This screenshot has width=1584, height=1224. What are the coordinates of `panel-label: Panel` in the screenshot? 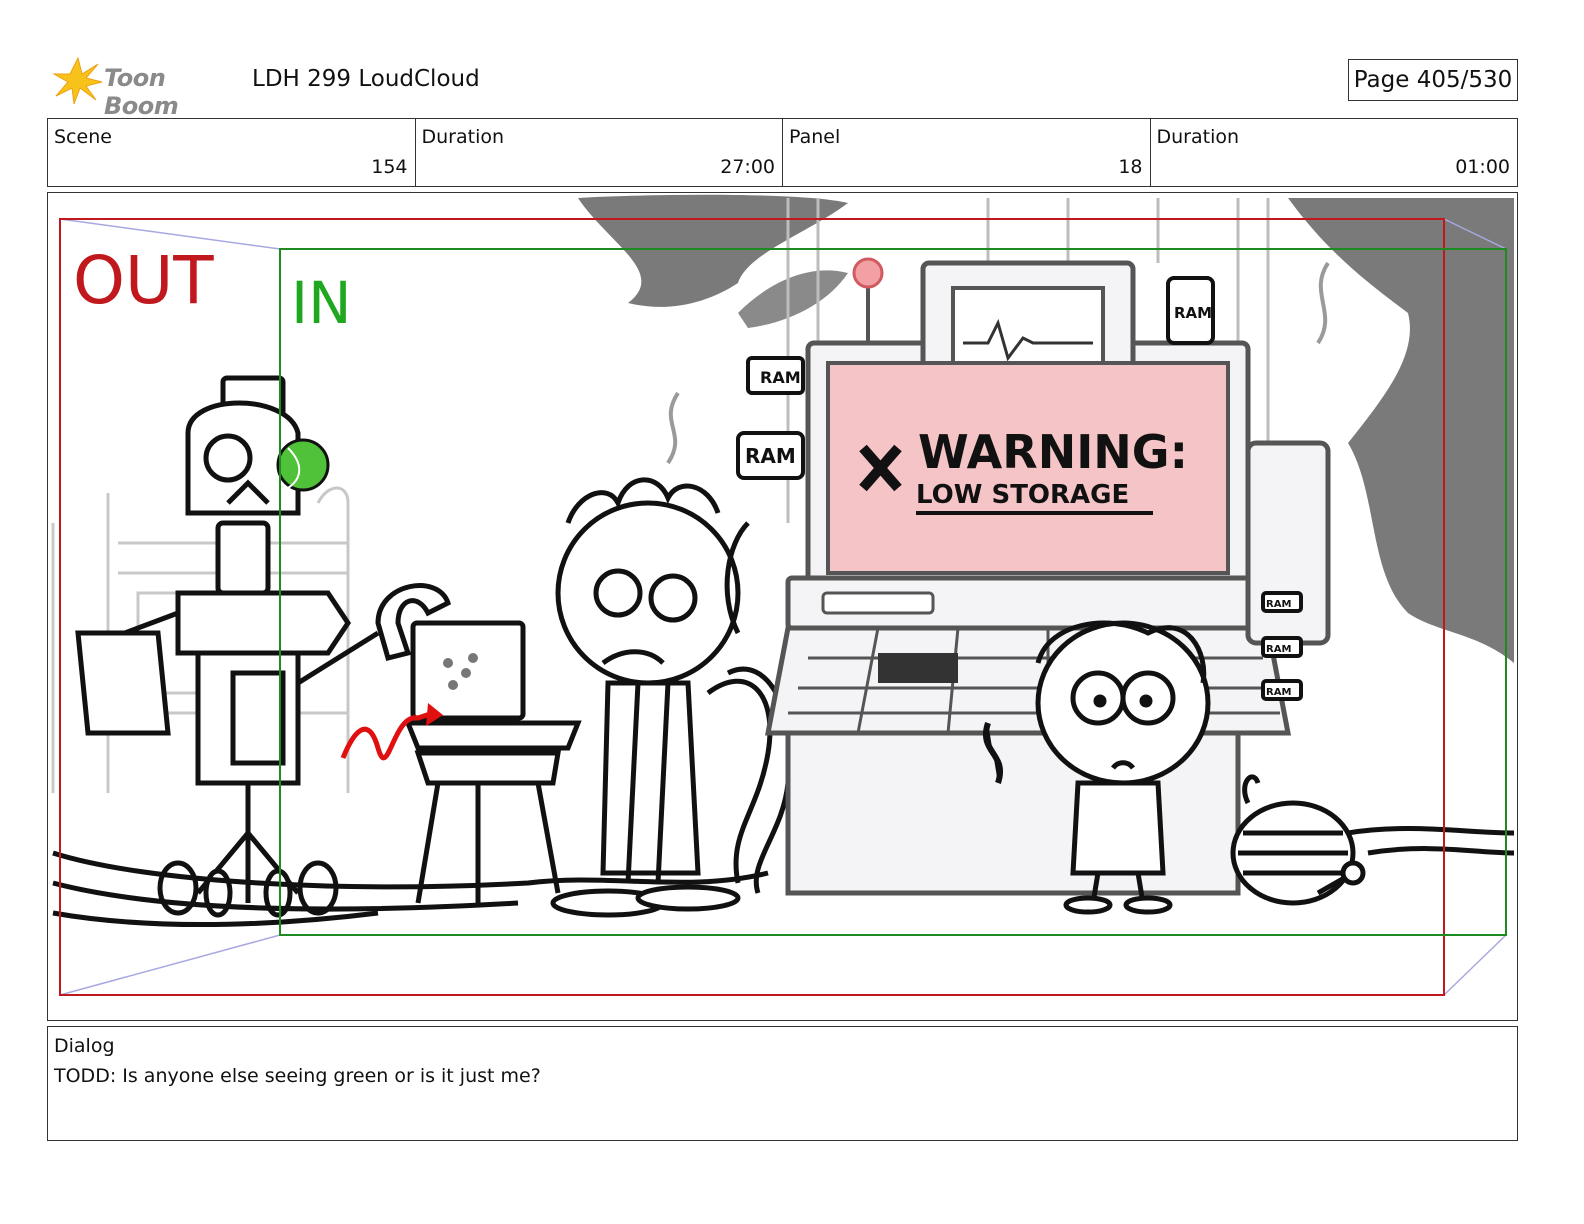 It's located at (815, 137).